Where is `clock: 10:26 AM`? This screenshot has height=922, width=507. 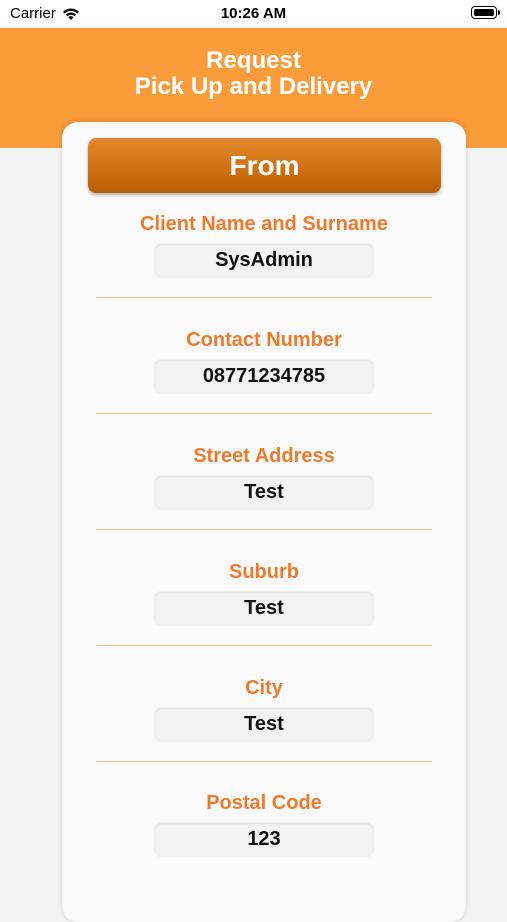 clock: 10:26 AM is located at coordinates (253, 13).